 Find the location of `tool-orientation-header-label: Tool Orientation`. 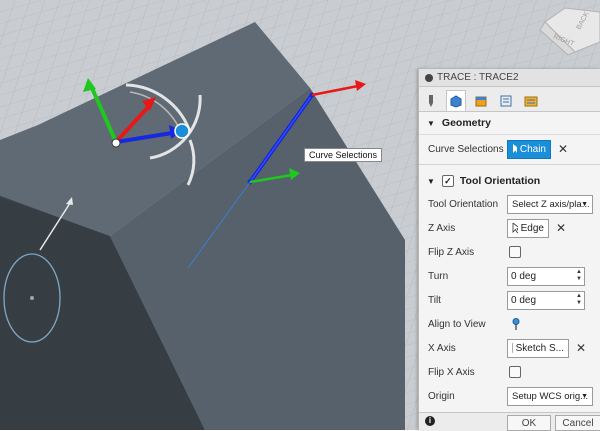

tool-orientation-header-label: Tool Orientation is located at coordinates (500, 181).